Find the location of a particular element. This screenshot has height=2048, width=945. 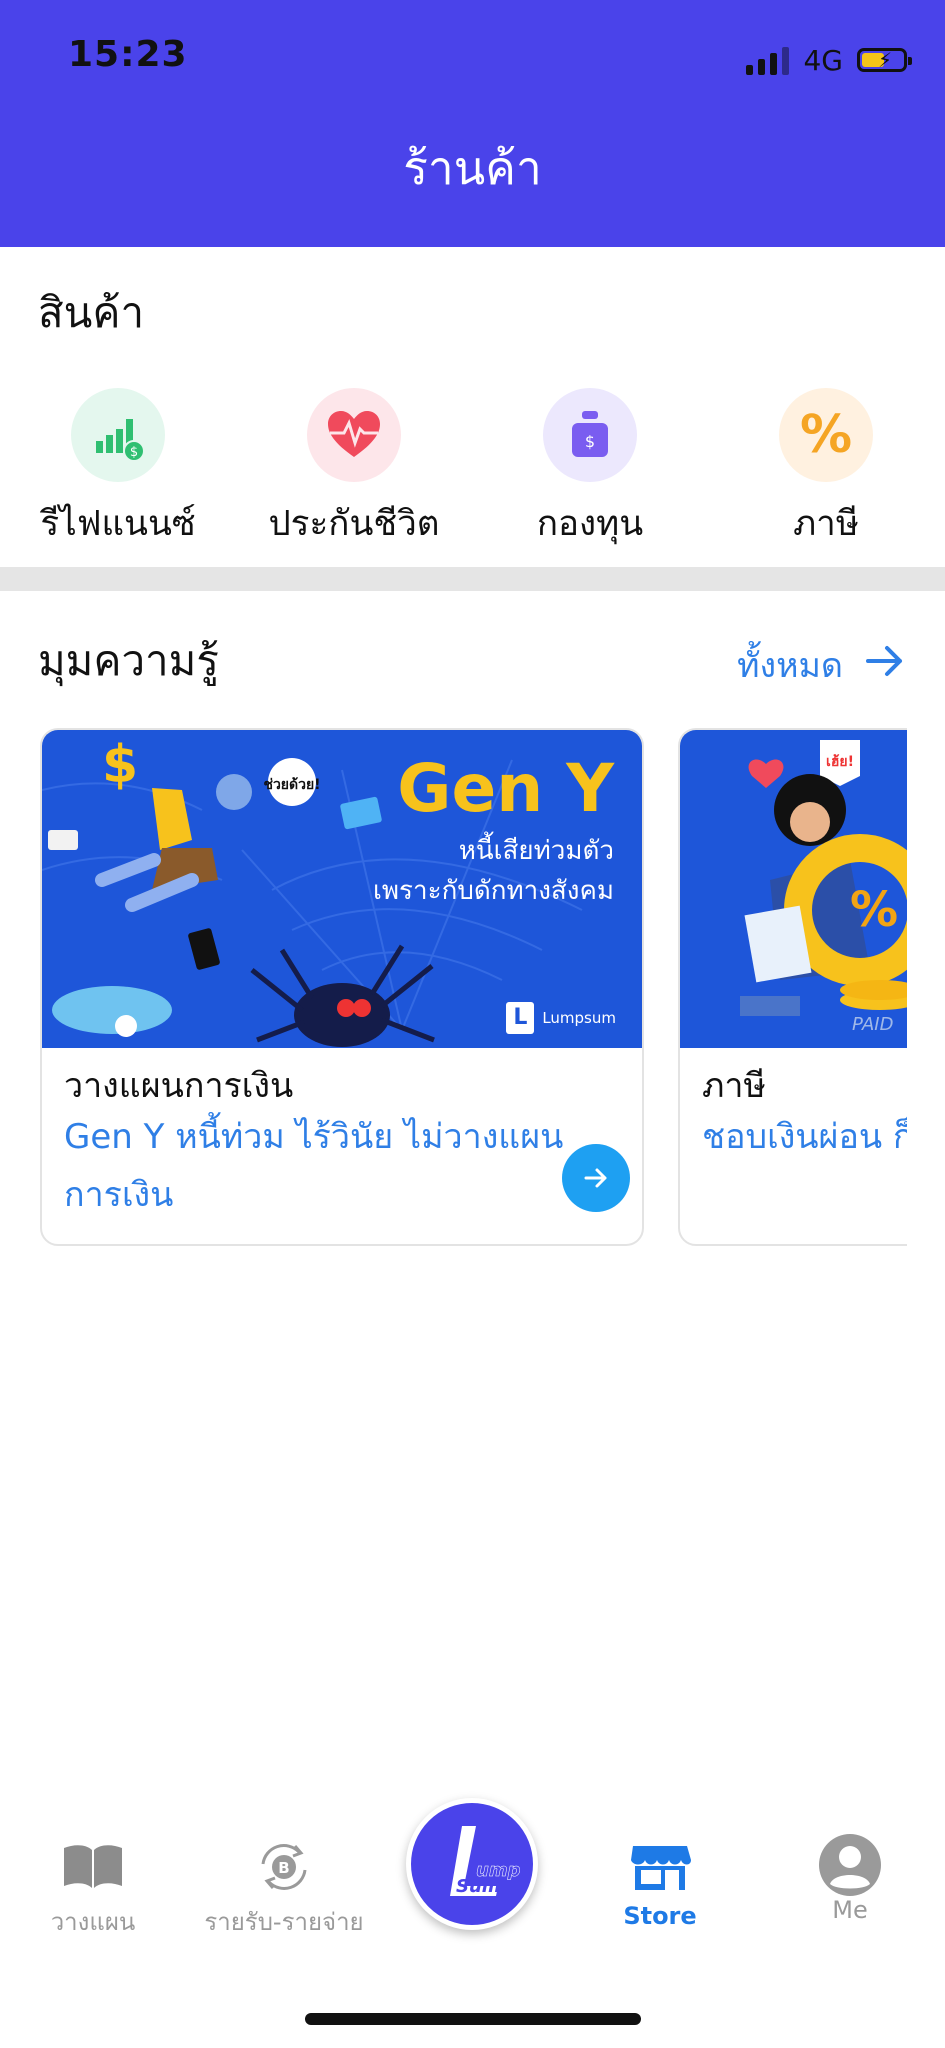

article-open-button is located at coordinates (596, 1178).